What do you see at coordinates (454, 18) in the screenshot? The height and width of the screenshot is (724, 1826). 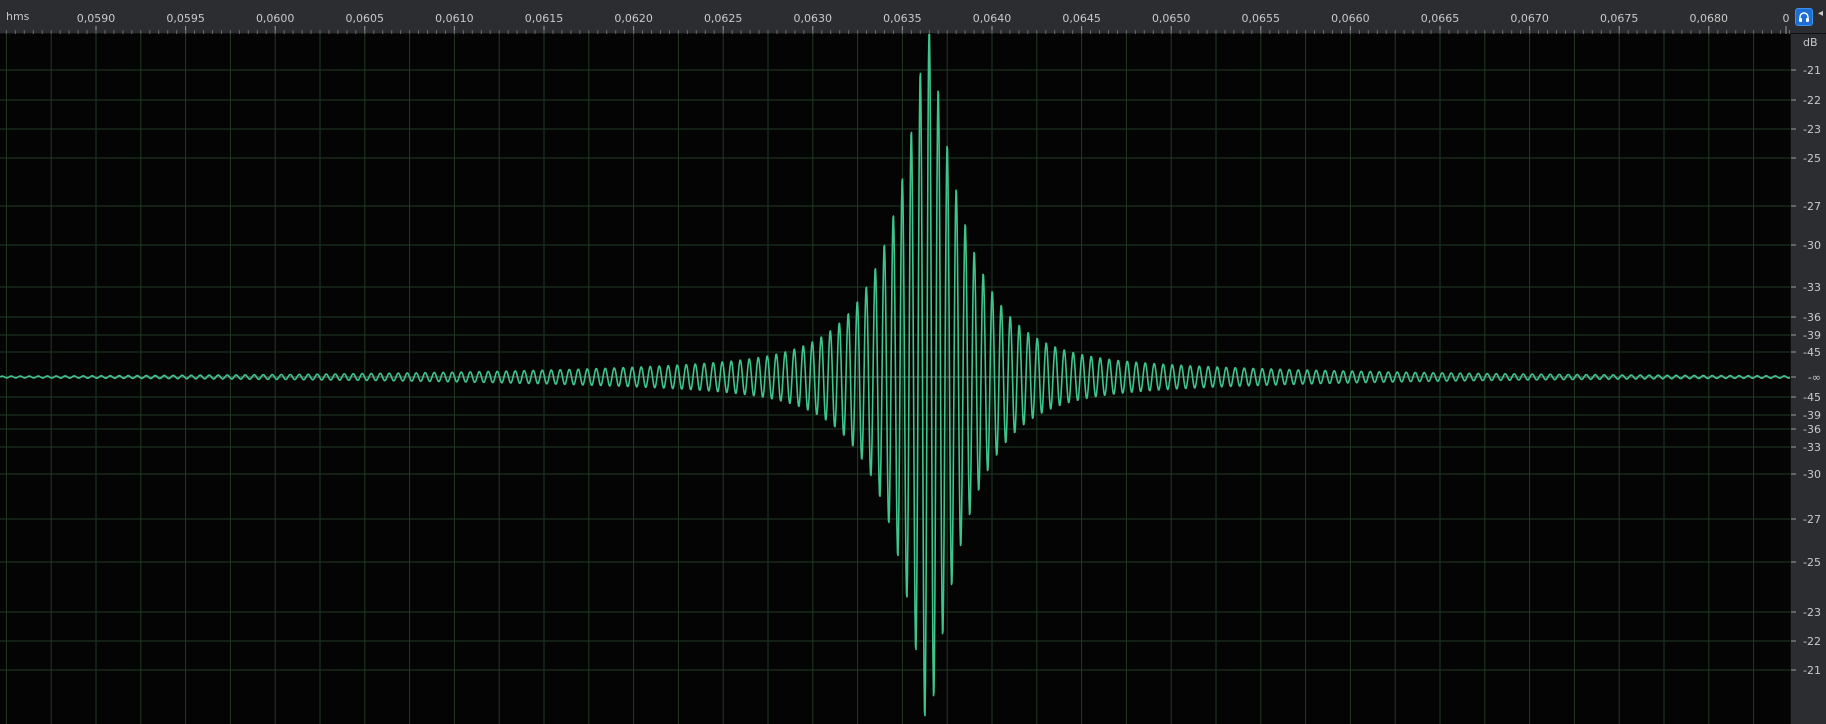 I see `time-tick-label: 0,0610` at bounding box center [454, 18].